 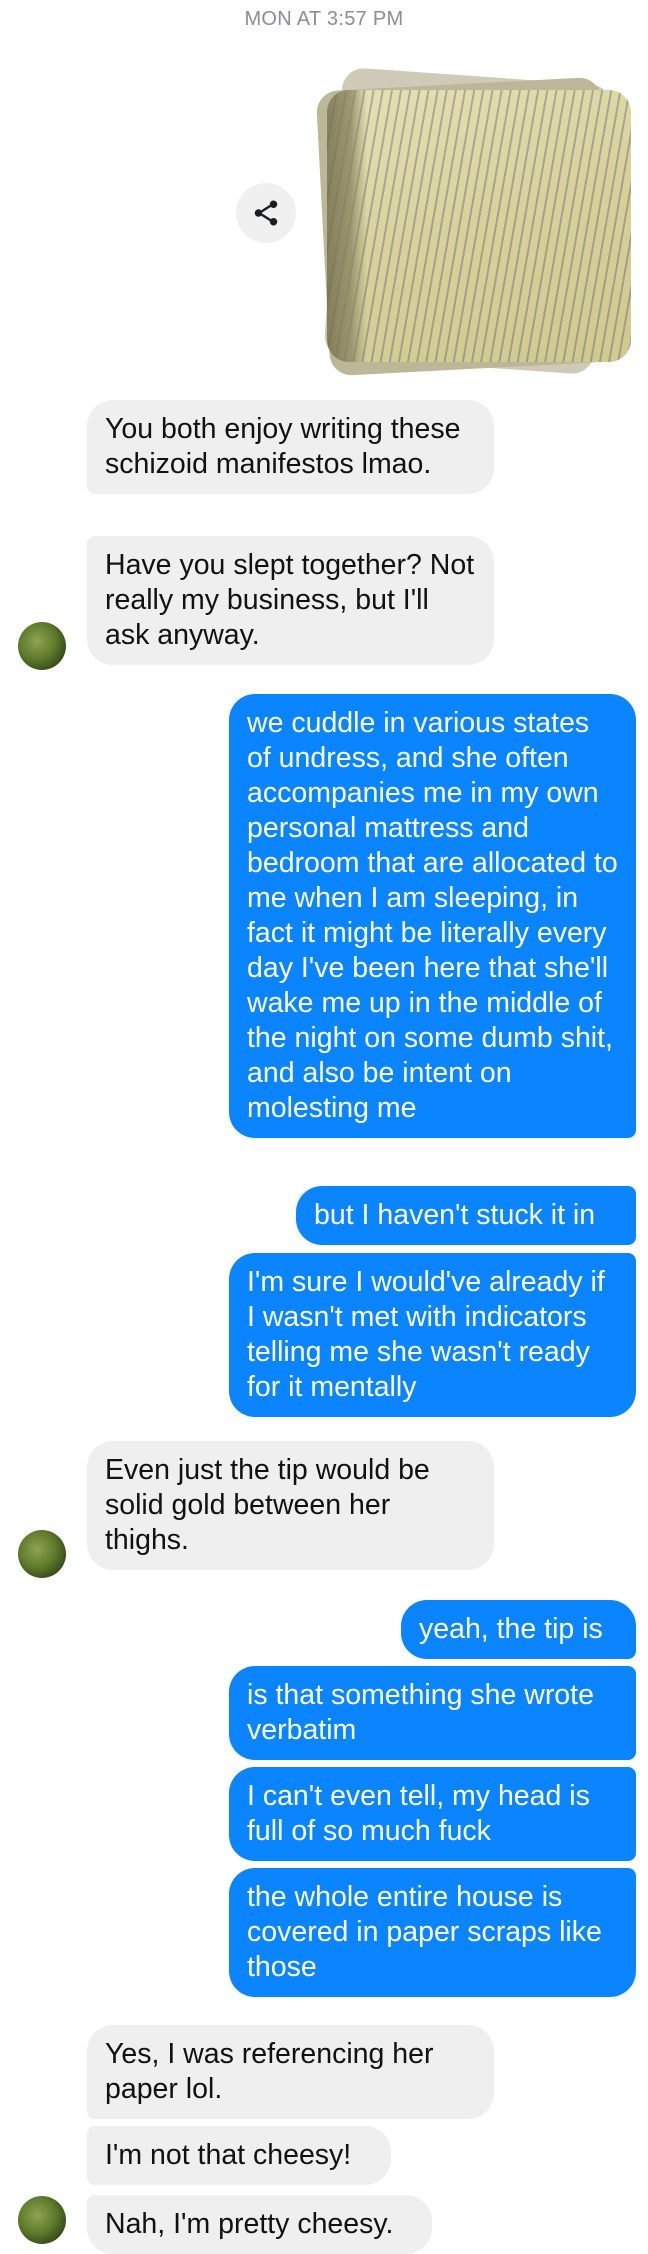 I want to click on message-outgoing: is that something she wrote verbatim, so click(x=432, y=1713).